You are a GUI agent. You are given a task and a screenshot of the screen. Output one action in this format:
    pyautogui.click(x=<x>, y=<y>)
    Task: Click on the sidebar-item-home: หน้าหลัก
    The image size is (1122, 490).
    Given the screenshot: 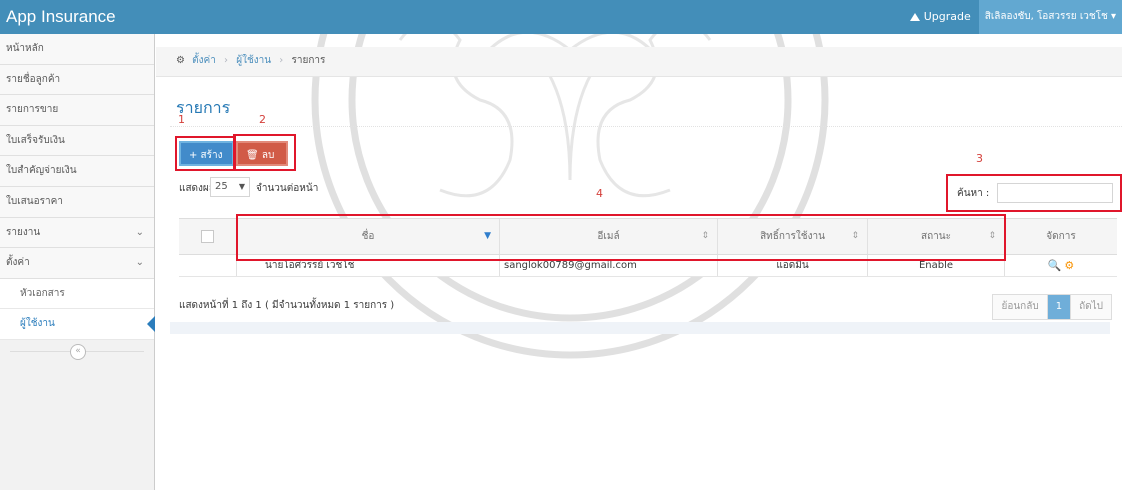 What is the action you would take?
    pyautogui.click(x=77, y=49)
    